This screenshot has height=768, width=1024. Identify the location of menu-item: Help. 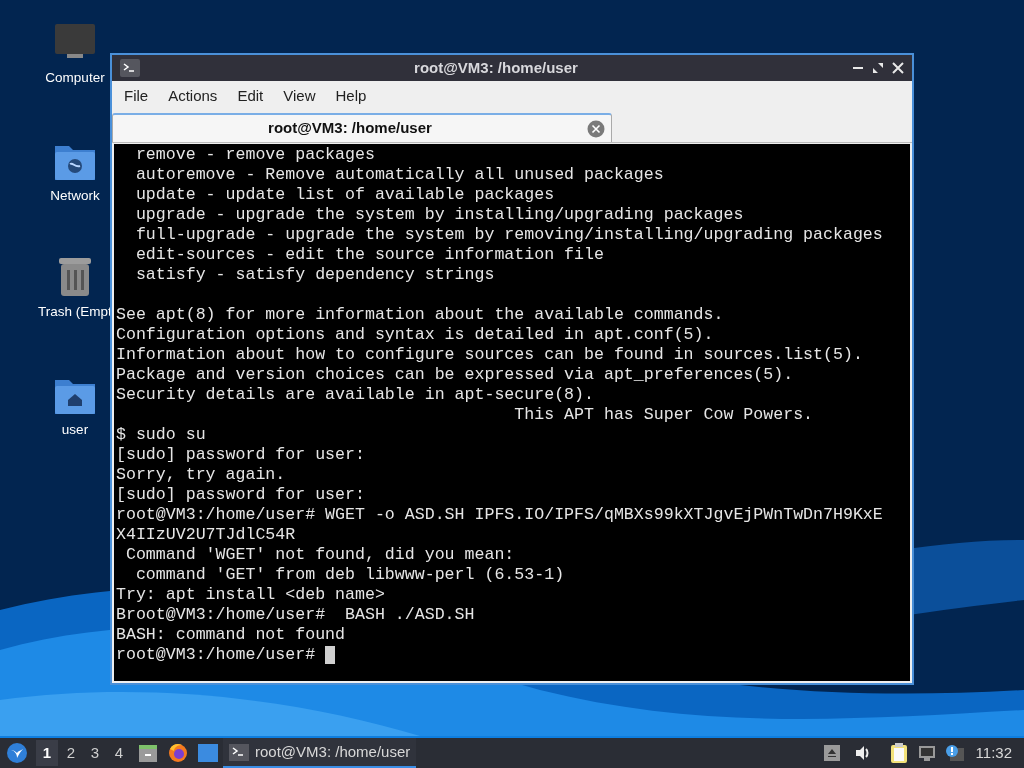
(351, 96).